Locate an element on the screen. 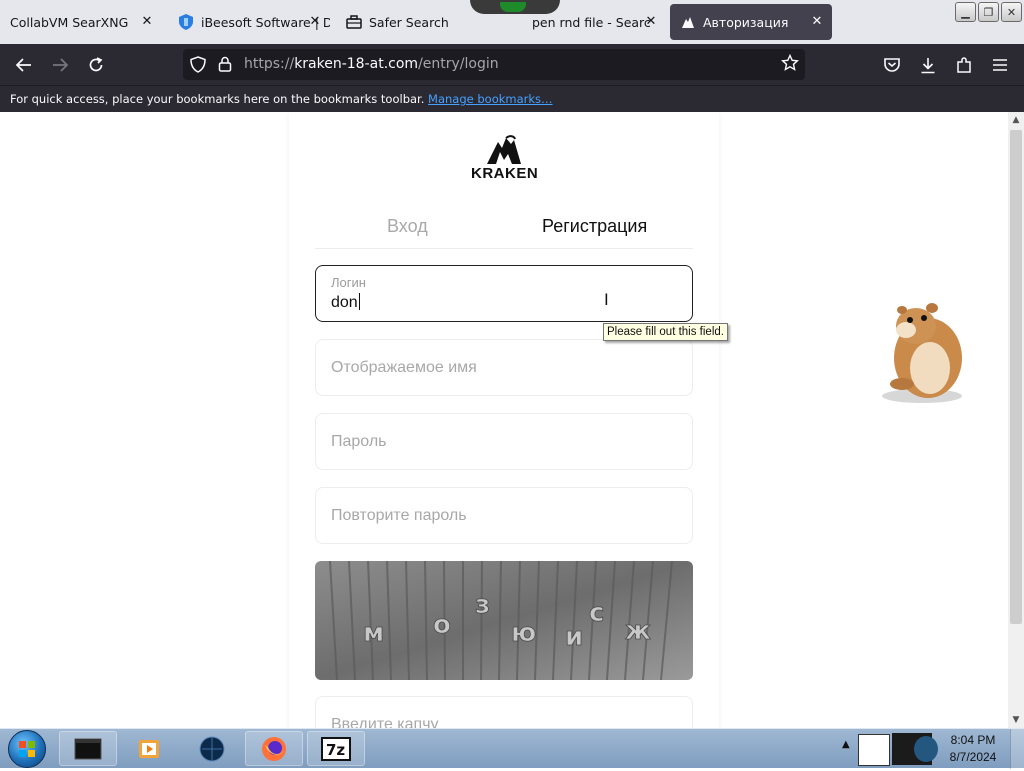  downloads-button is located at coordinates (928, 65).